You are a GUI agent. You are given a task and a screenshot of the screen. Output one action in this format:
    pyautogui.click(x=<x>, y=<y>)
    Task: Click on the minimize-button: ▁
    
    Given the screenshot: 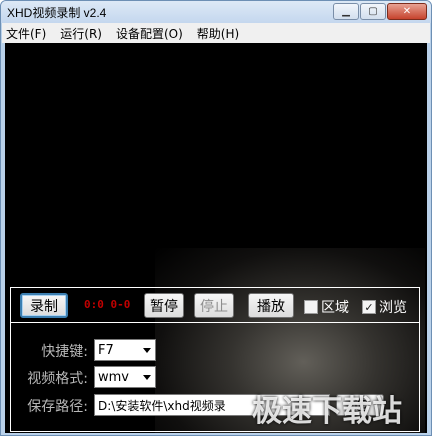 What is the action you would take?
    pyautogui.click(x=346, y=11)
    